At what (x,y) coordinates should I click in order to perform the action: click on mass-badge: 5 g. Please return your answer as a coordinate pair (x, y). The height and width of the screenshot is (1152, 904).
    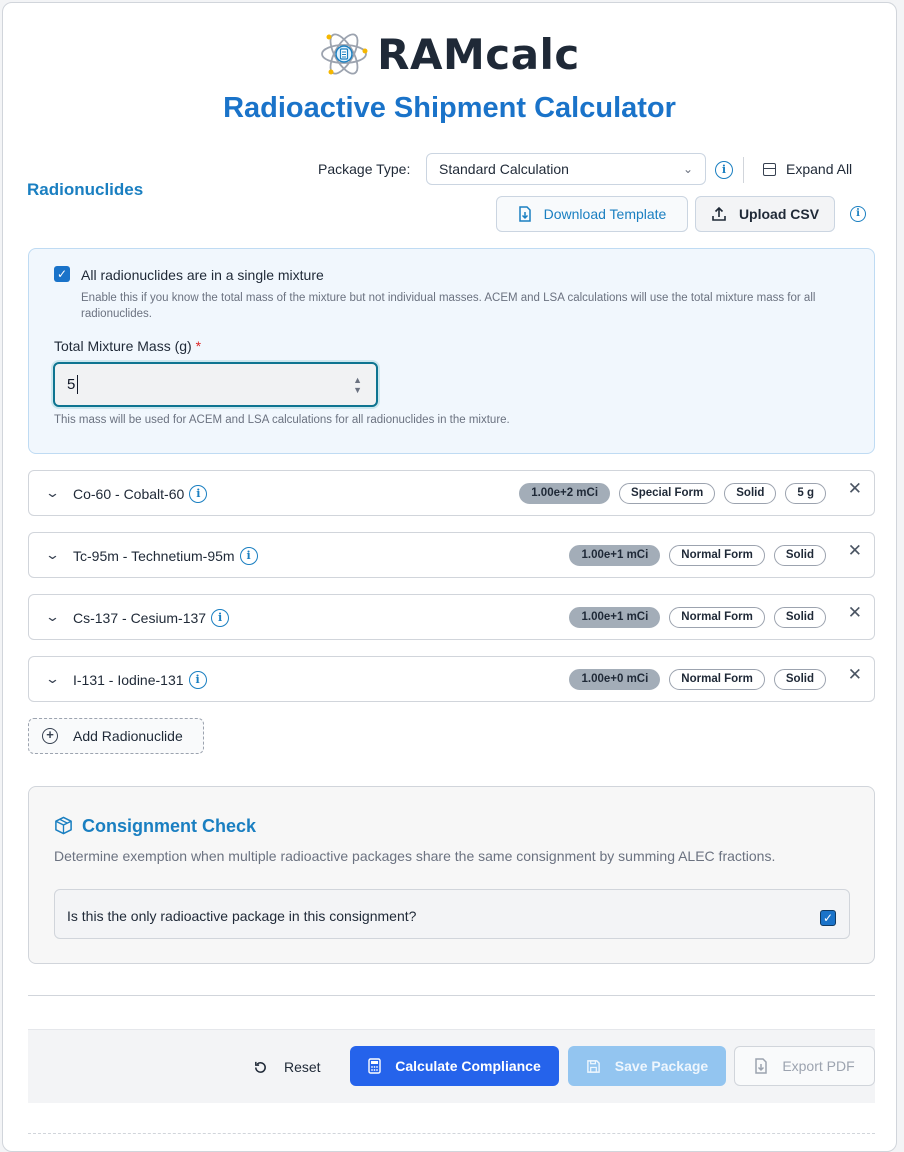
    Looking at the image, I should click on (805, 493).